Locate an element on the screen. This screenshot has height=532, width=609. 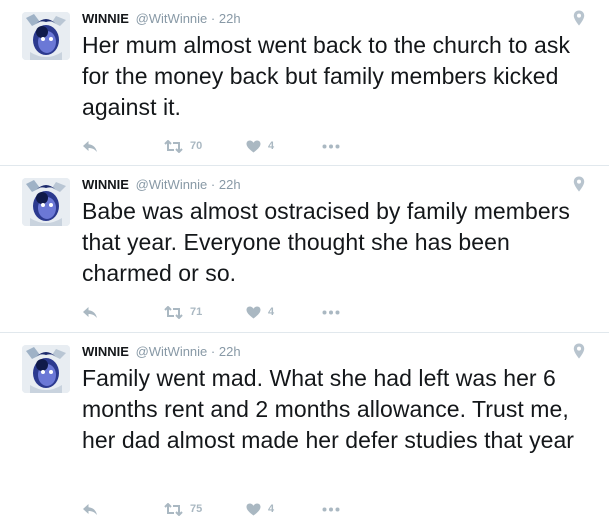
retweet-button: 70 is located at coordinates (183, 146).